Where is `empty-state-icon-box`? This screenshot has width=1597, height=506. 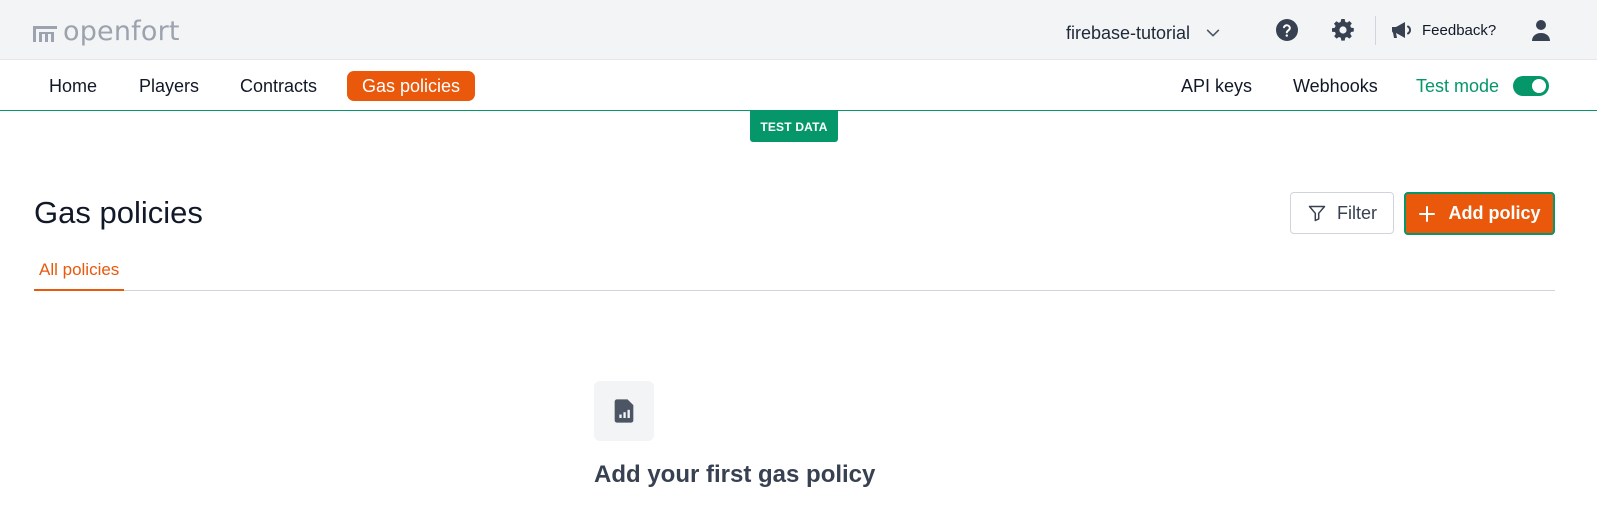 empty-state-icon-box is located at coordinates (624, 411).